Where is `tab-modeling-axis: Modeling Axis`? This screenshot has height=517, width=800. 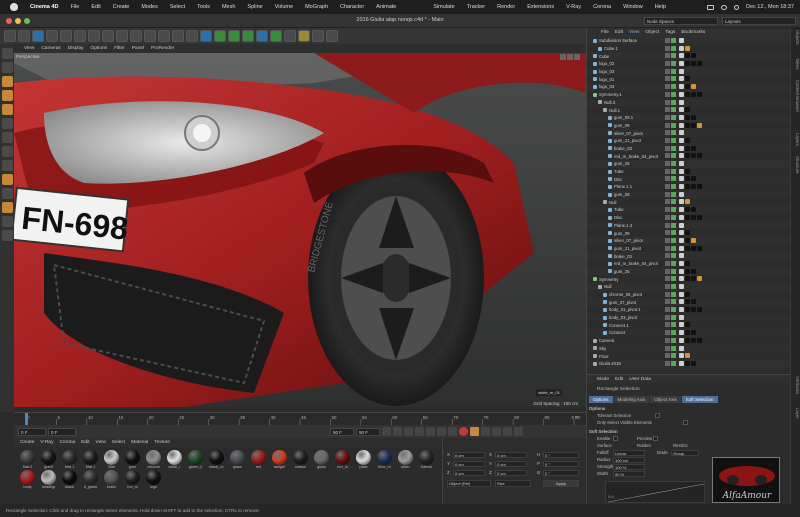
tab-modeling-axis: Modeling Axis is located at coordinates (631, 399).